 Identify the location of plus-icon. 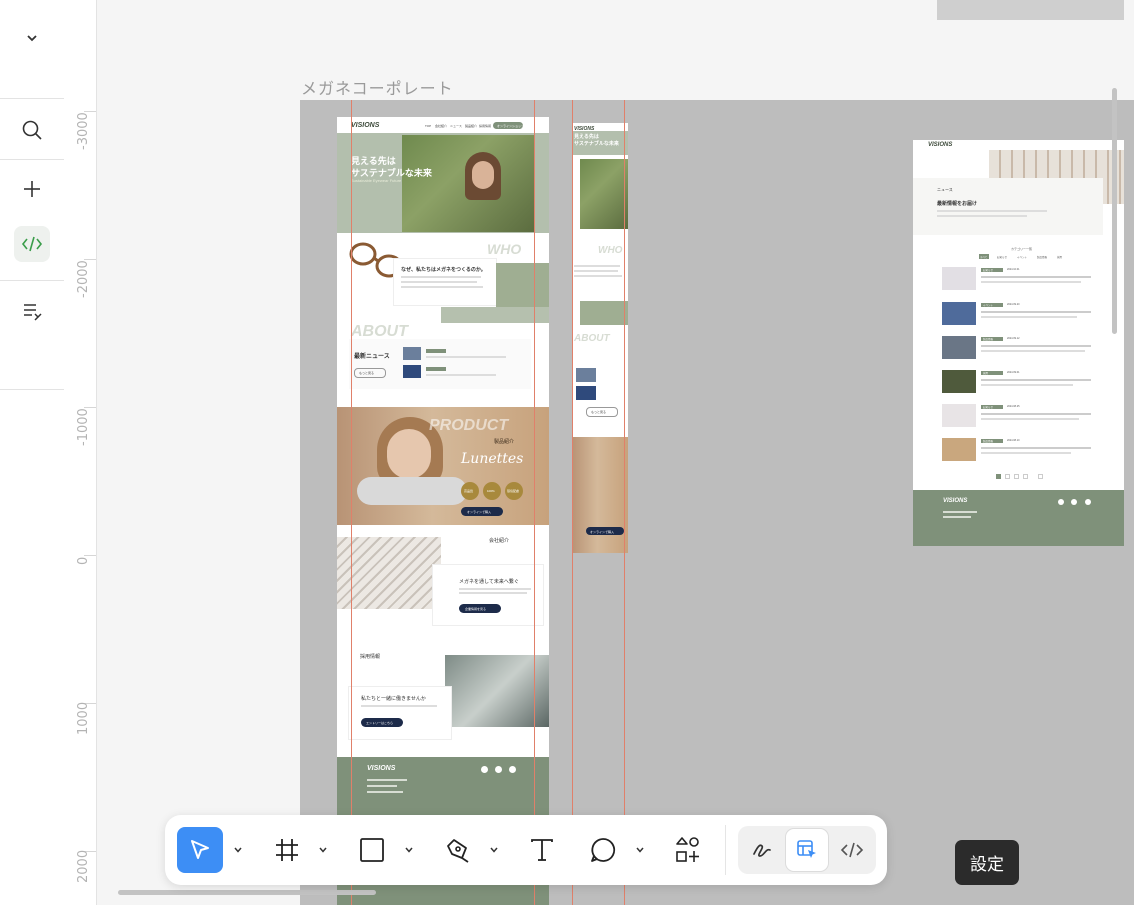
(32, 189).